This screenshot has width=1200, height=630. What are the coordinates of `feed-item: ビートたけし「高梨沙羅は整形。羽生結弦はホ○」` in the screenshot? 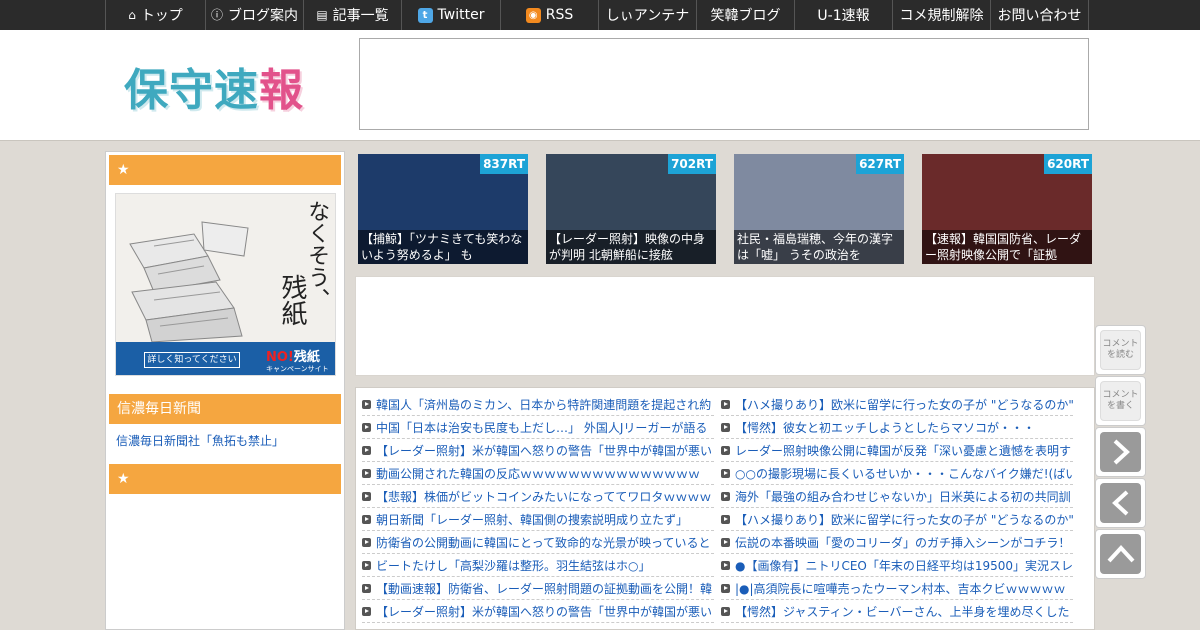 It's located at (538, 565).